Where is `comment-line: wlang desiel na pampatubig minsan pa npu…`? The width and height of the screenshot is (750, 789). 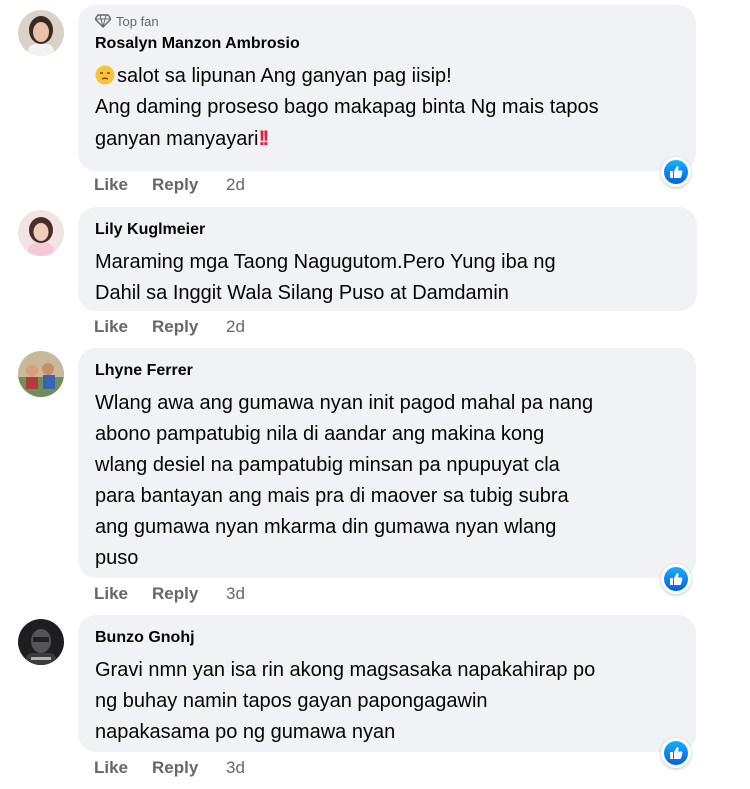 comment-line: wlang desiel na pampatubig minsan pa npu… is located at coordinates (327, 465).